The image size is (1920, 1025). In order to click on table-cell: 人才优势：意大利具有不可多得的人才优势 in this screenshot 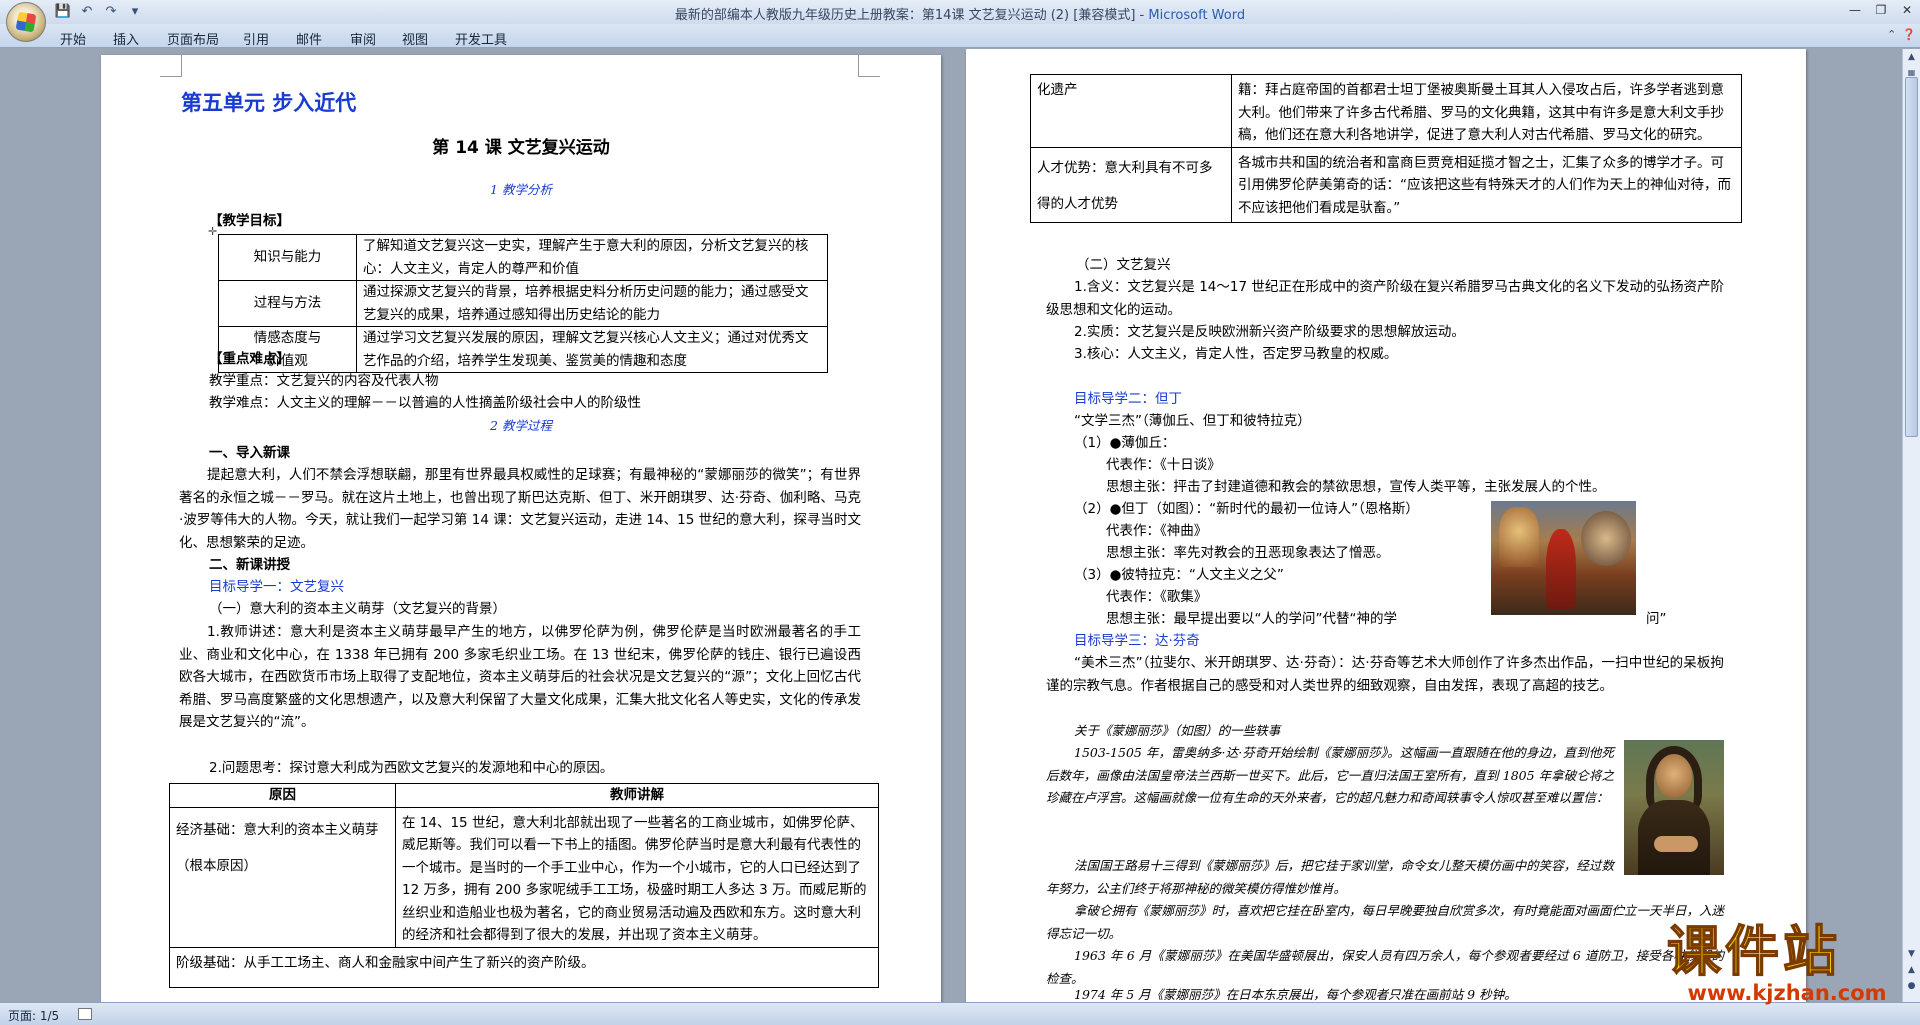, I will do `click(1131, 184)`.